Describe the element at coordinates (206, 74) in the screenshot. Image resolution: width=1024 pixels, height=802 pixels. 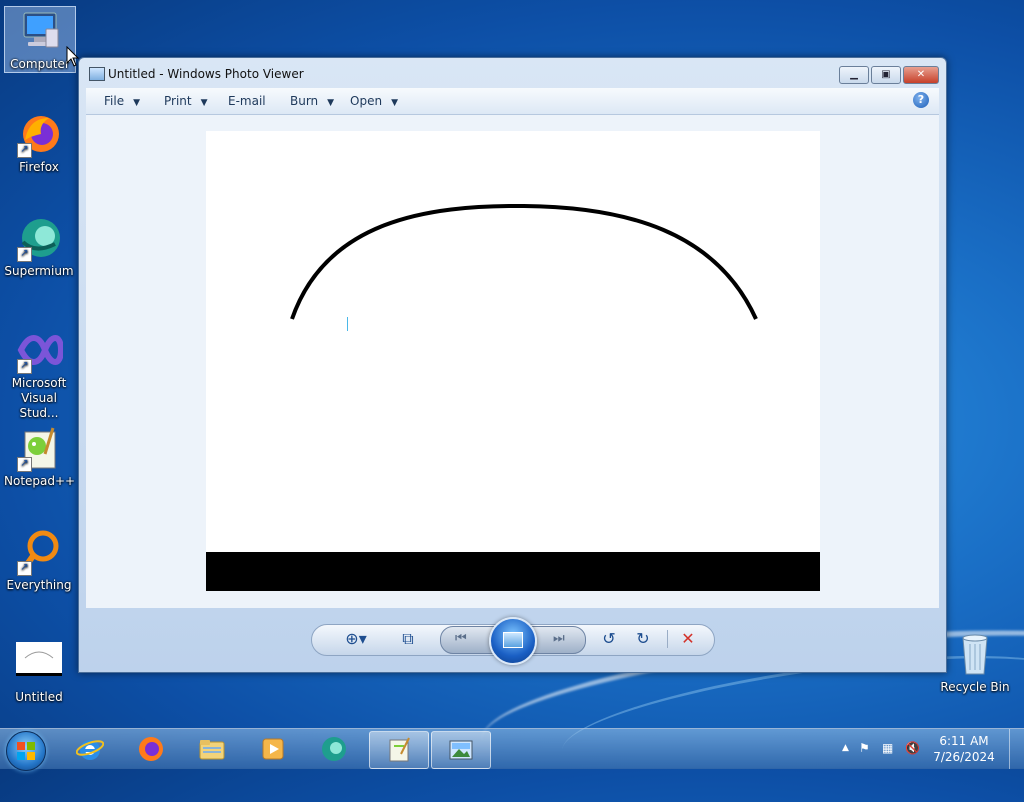
I see `window-title: Untitled - Windows Photo Viewer` at that location.